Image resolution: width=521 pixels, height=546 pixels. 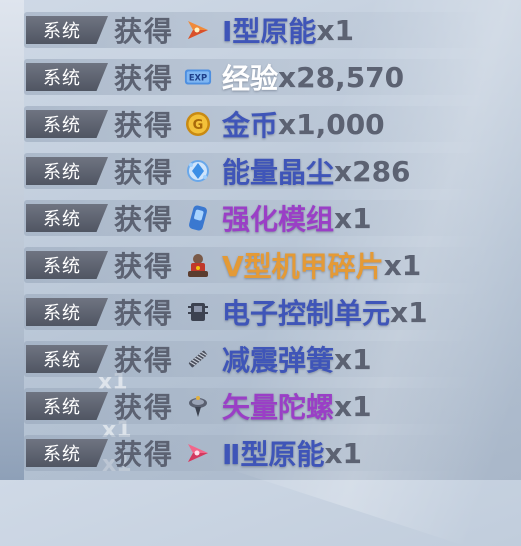 What do you see at coordinates (372, 171) in the screenshot?
I see `item-quantity: x286` at bounding box center [372, 171].